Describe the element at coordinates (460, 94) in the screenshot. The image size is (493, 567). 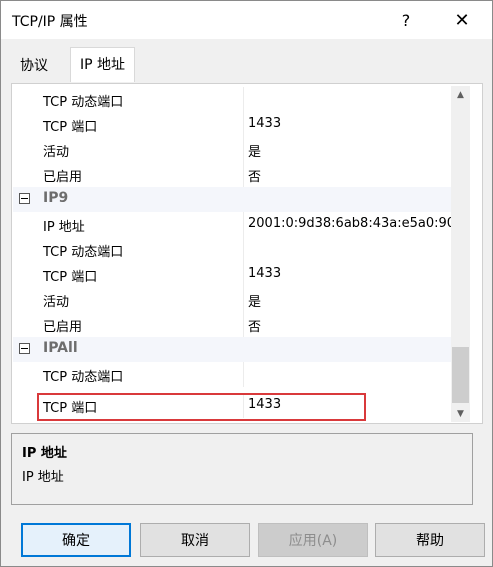
I see `scroll-up-icon: ▲` at that location.